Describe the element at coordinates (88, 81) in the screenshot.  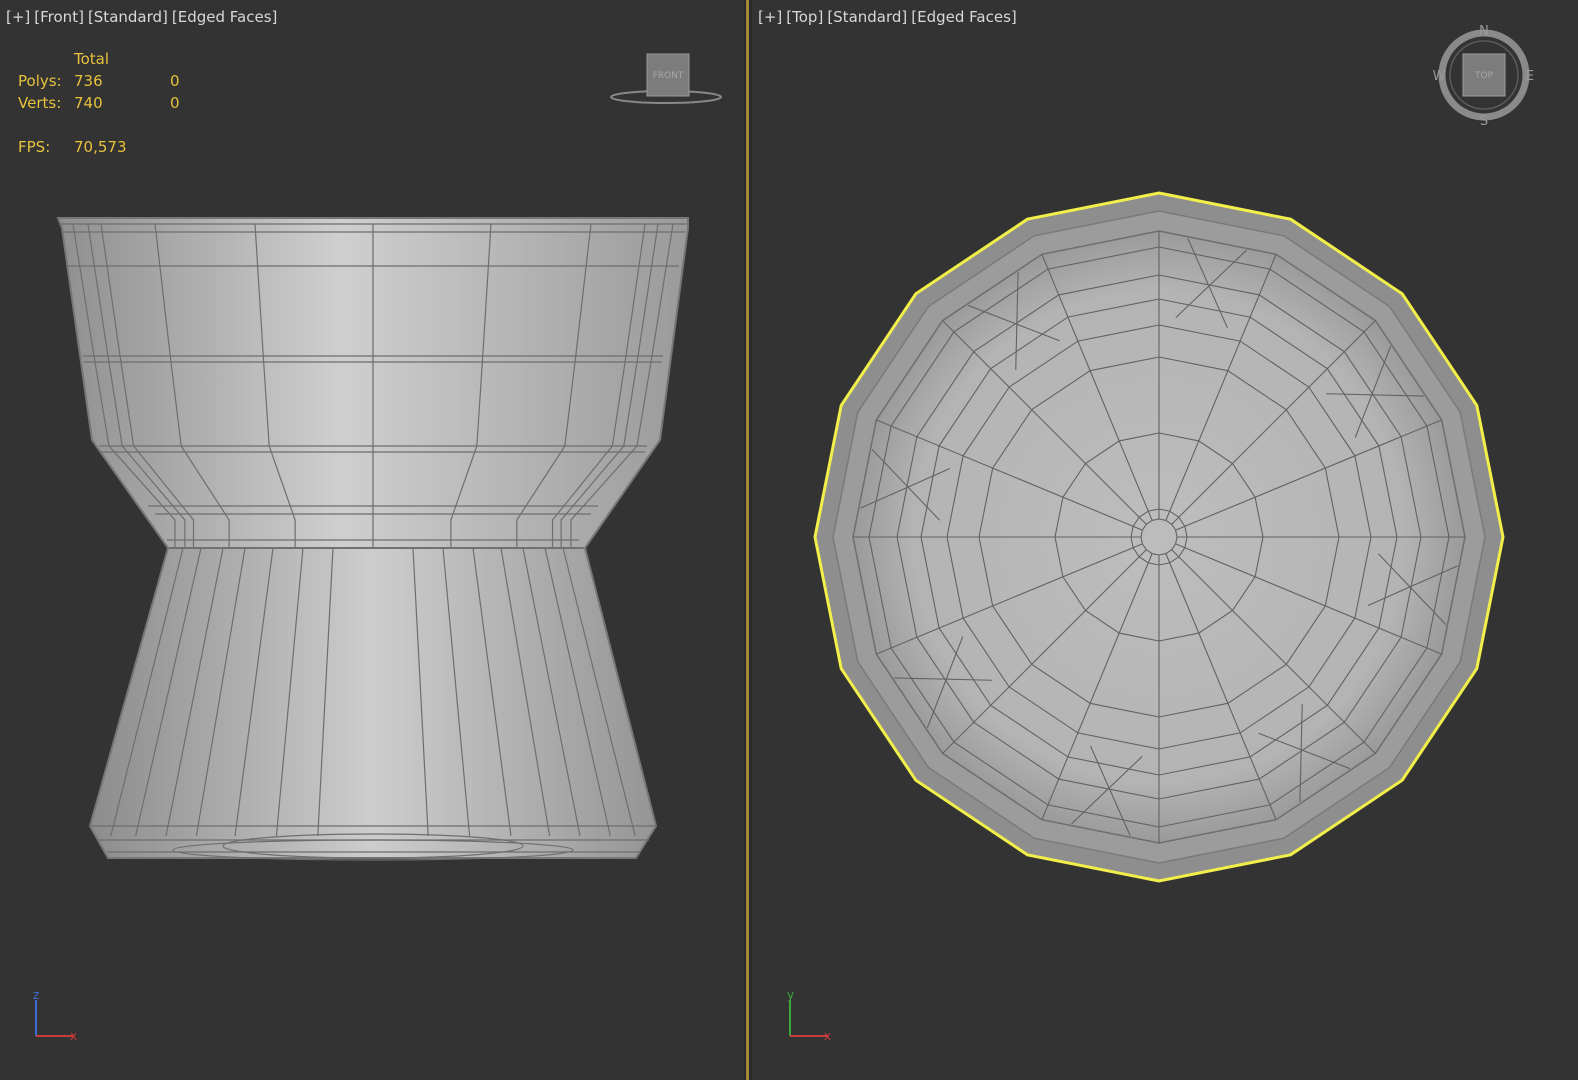
I see `stats-polys-total: 736` at that location.